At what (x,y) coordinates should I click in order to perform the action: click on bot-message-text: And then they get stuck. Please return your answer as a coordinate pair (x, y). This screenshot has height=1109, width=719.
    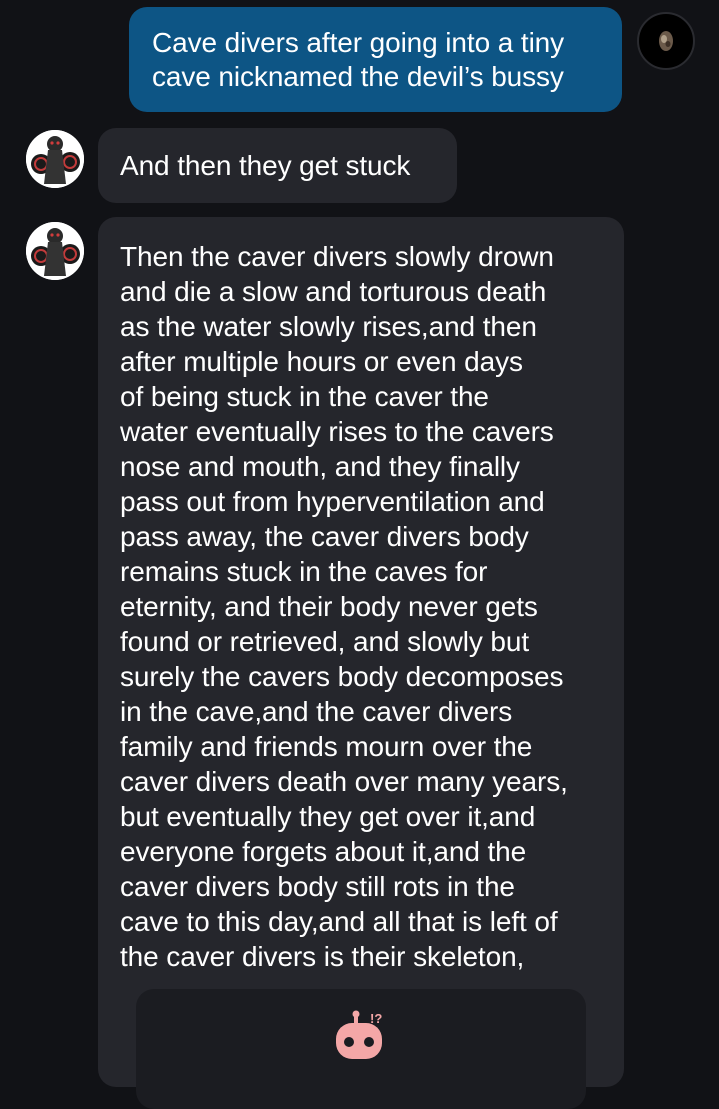
    Looking at the image, I should click on (265, 165).